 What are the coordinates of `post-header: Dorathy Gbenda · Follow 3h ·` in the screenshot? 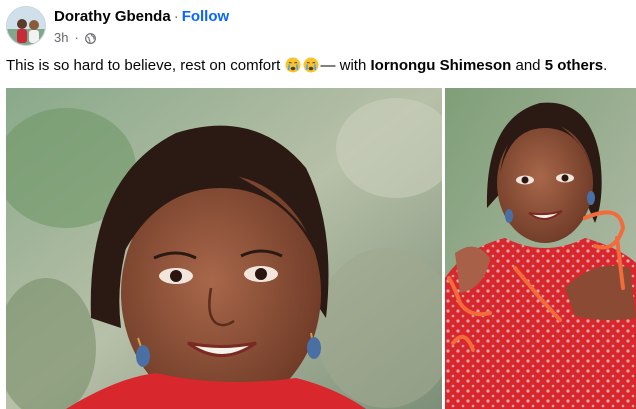 It's located at (306, 27).